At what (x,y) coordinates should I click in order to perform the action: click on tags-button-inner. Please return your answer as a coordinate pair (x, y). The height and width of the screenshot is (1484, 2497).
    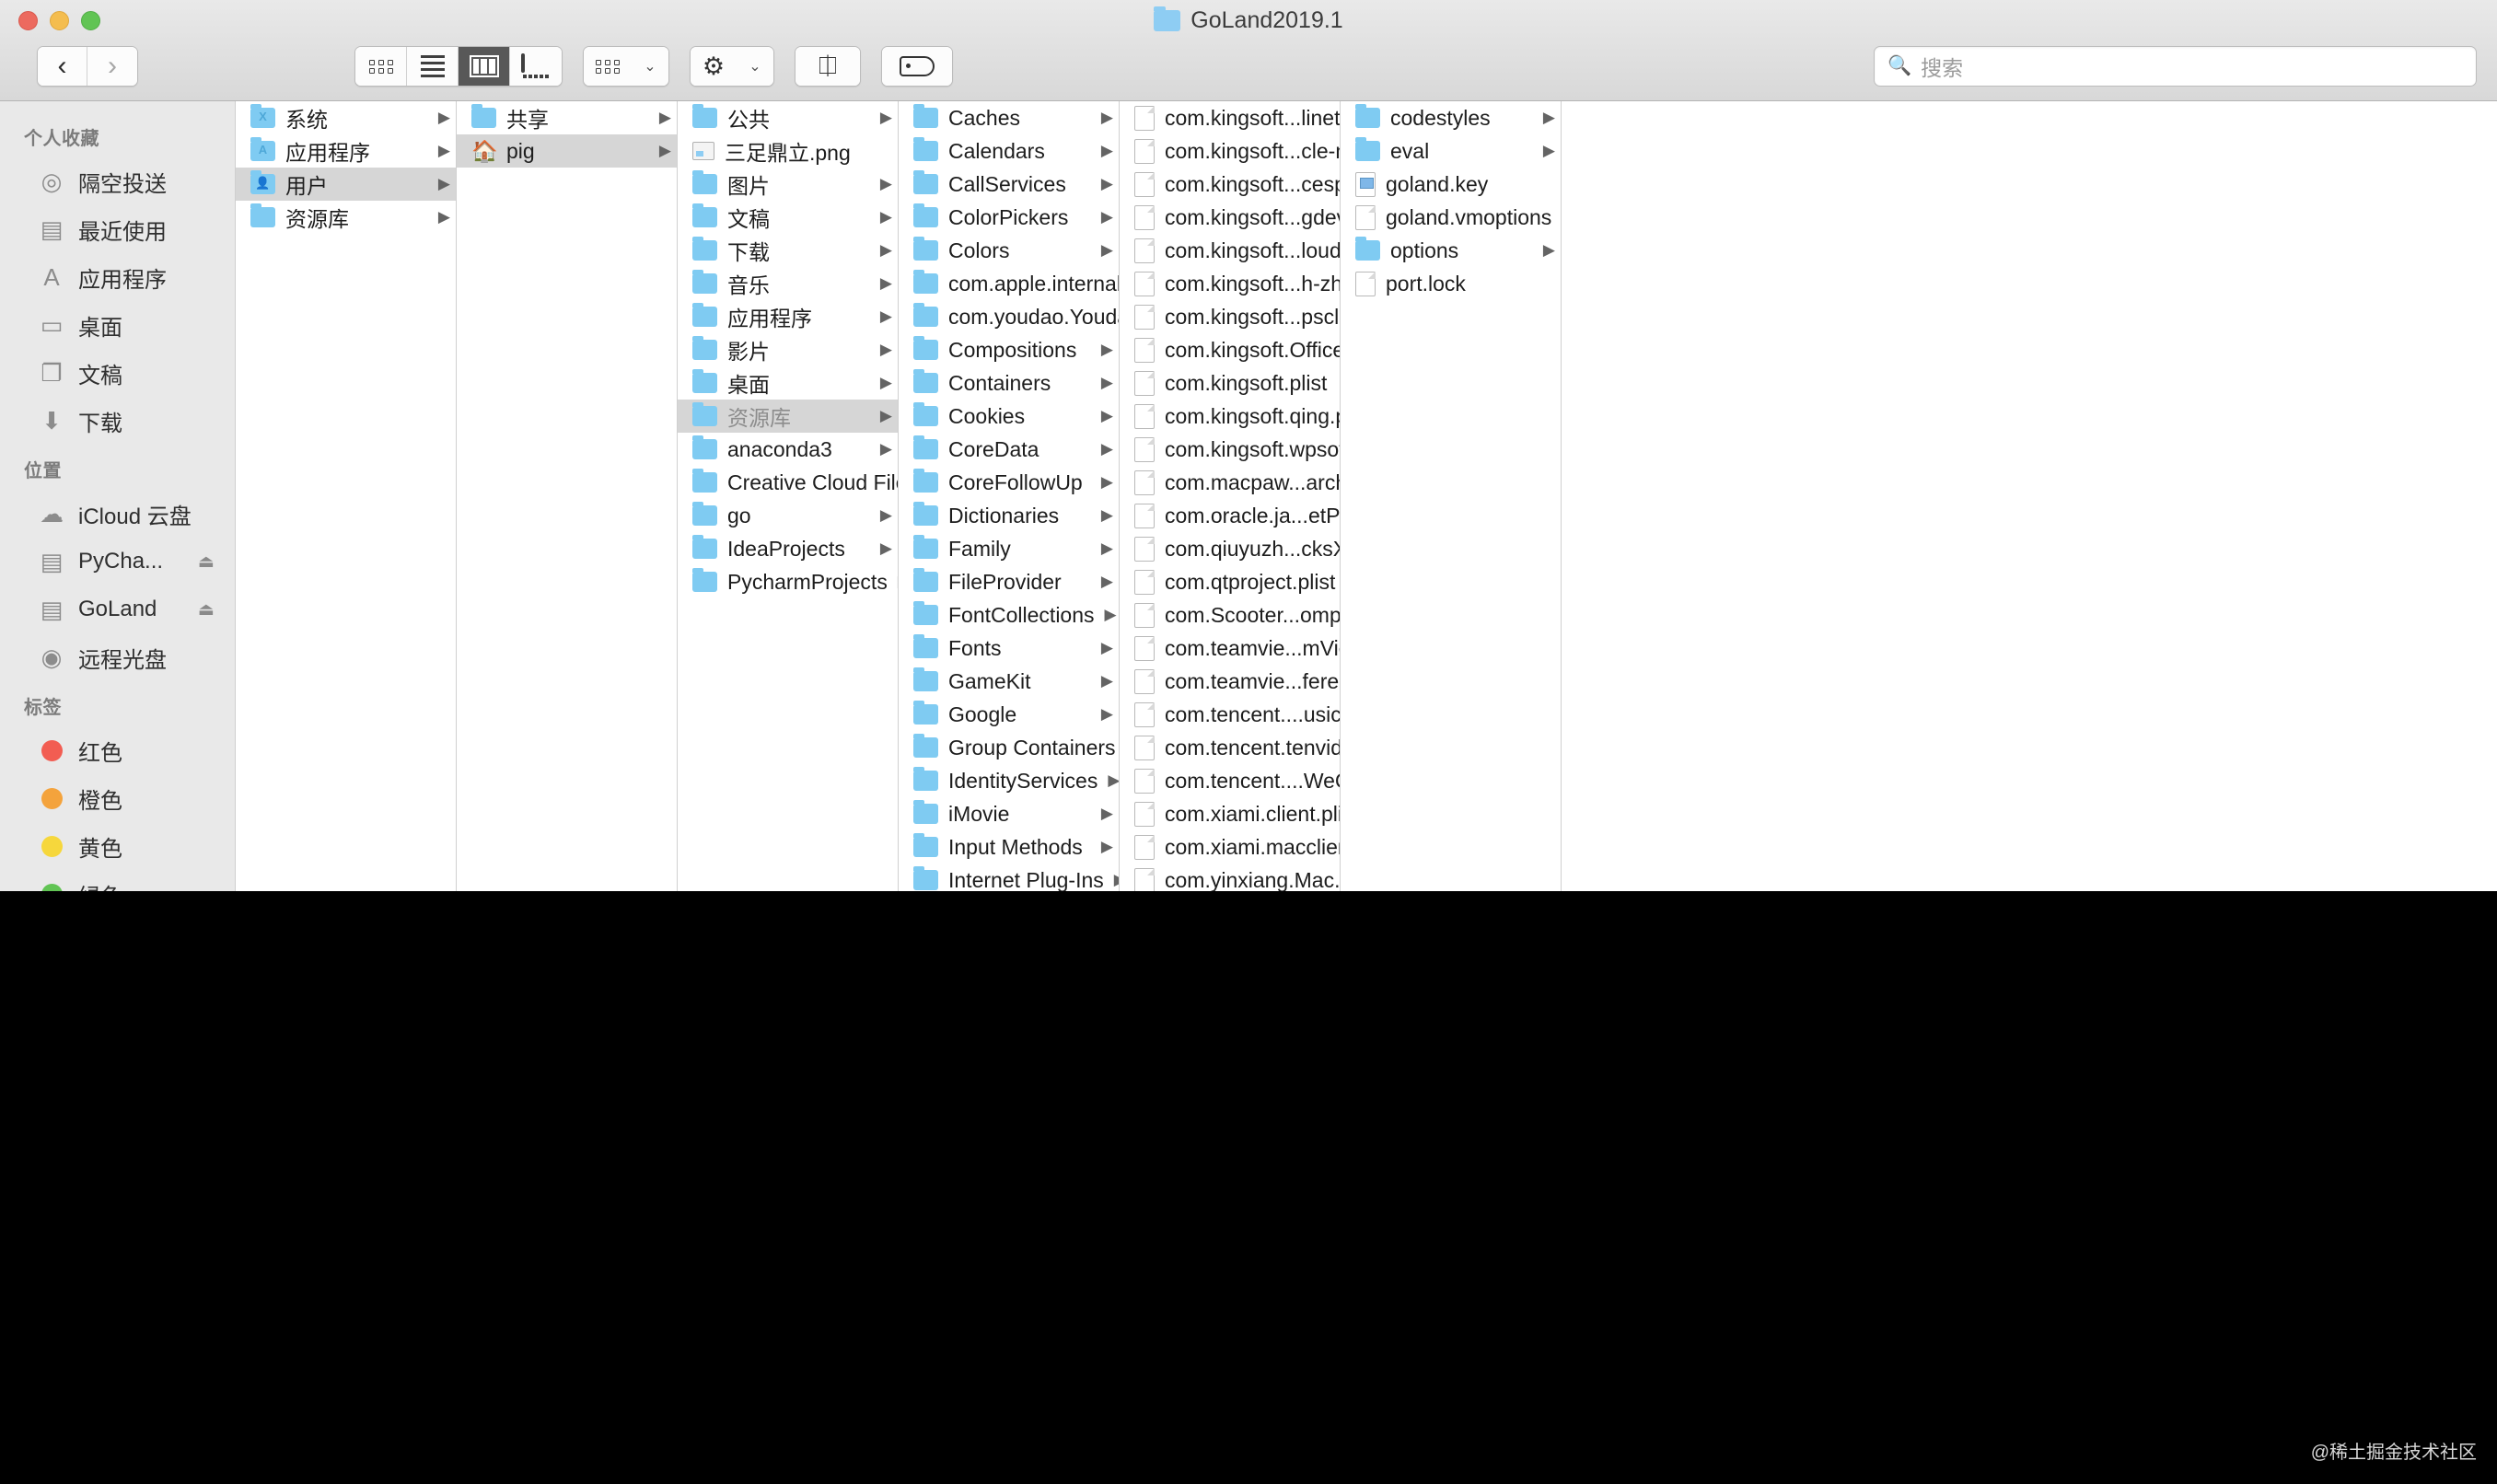
    Looking at the image, I should click on (917, 66).